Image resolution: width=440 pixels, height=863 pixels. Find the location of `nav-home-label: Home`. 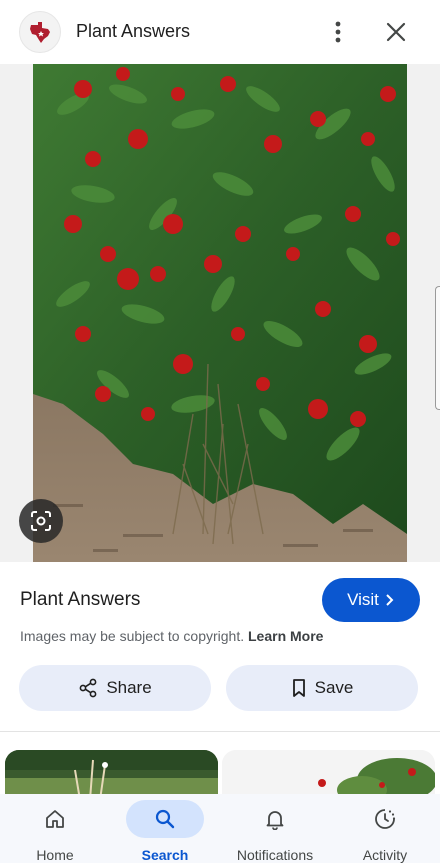

nav-home-label: Home is located at coordinates (55, 855).